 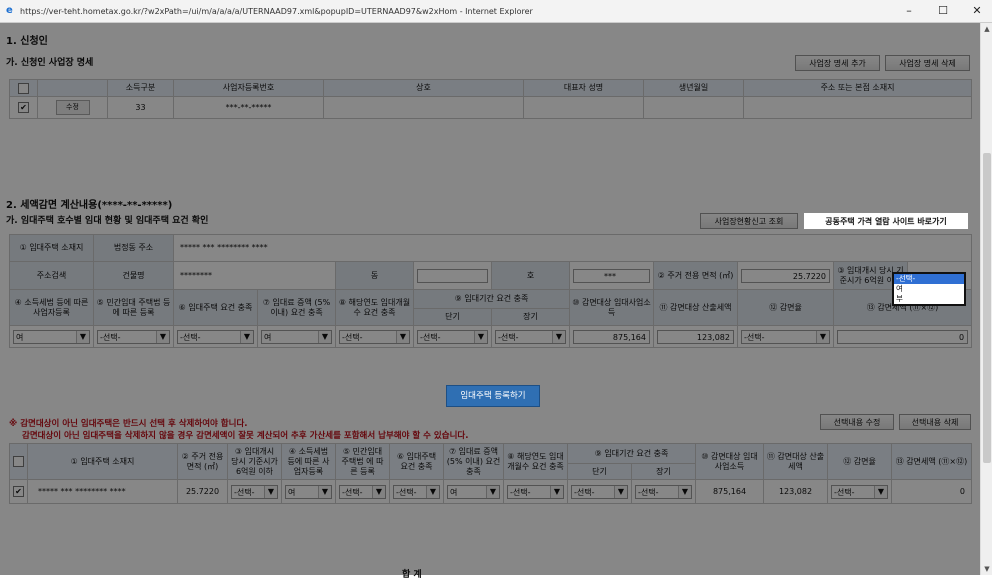 What do you see at coordinates (308, 491) in the screenshot?
I see `list-income-tax-select: 여 ▼` at bounding box center [308, 491].